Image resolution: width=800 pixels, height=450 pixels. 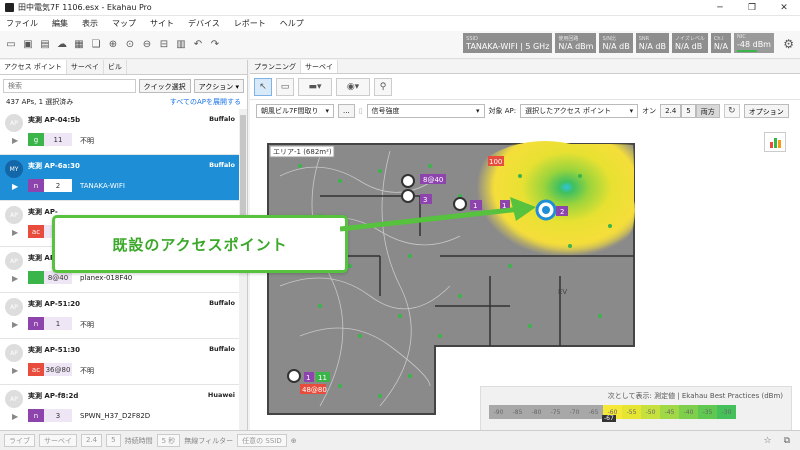 I want to click on map-label-9: 48@80, so click(x=314, y=390).